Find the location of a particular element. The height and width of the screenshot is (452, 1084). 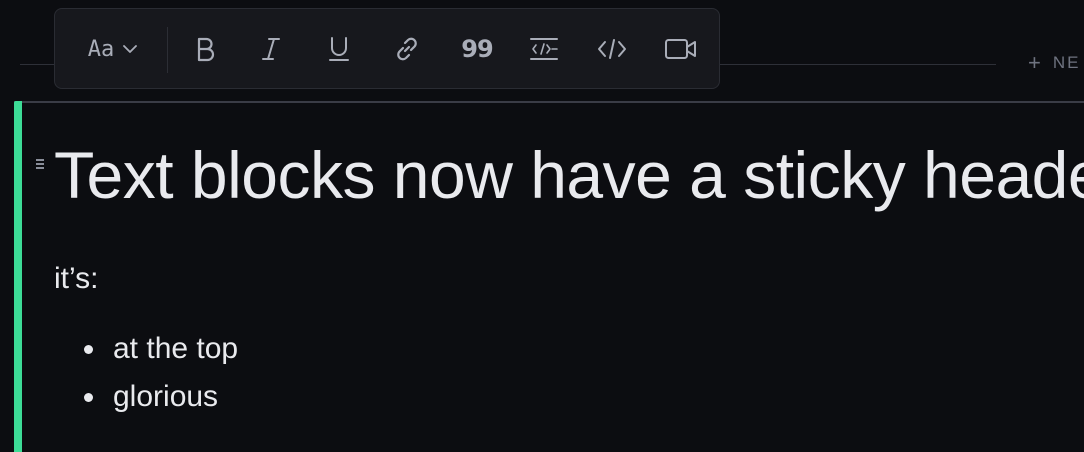

underline-button is located at coordinates (339, 49).